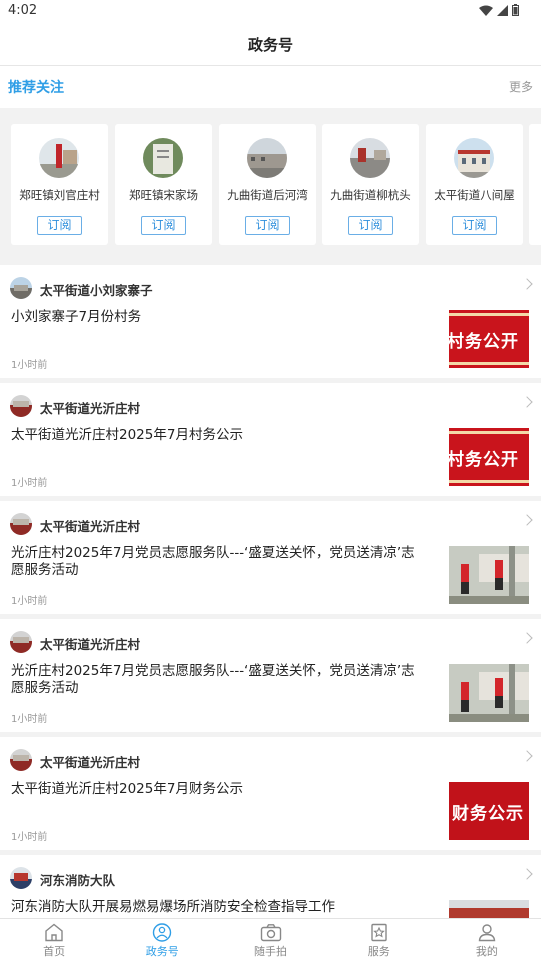 This screenshot has width=541, height=962. Describe the element at coordinates (487, 933) in the screenshot. I see `profile-icon` at that location.